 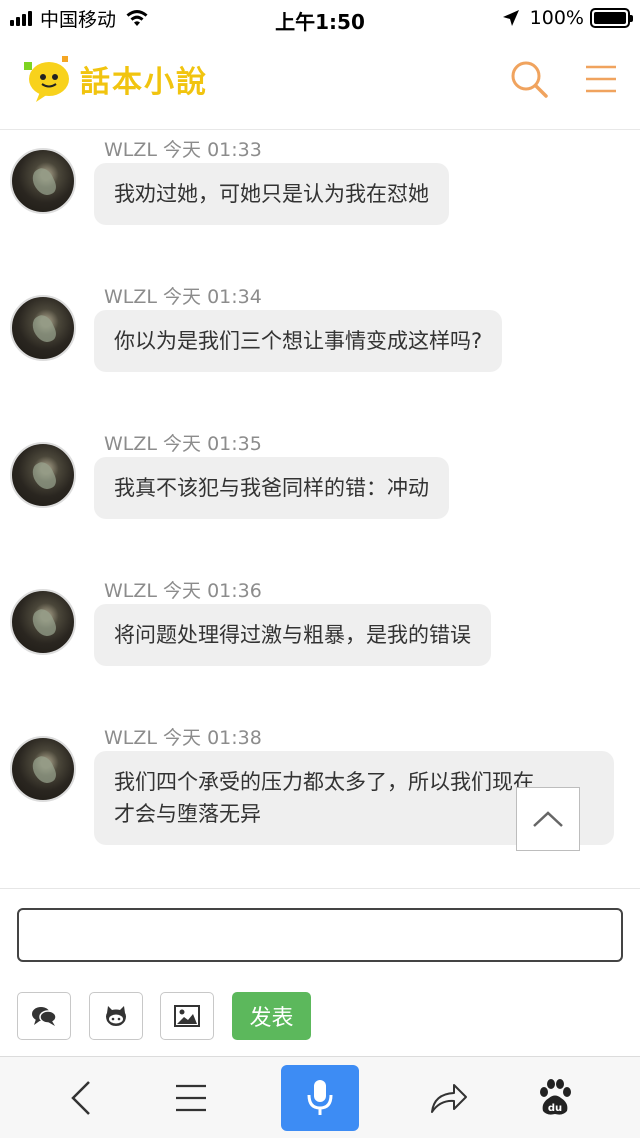 I want to click on message-meta: WLZL 今天 01:36, so click(x=183, y=589).